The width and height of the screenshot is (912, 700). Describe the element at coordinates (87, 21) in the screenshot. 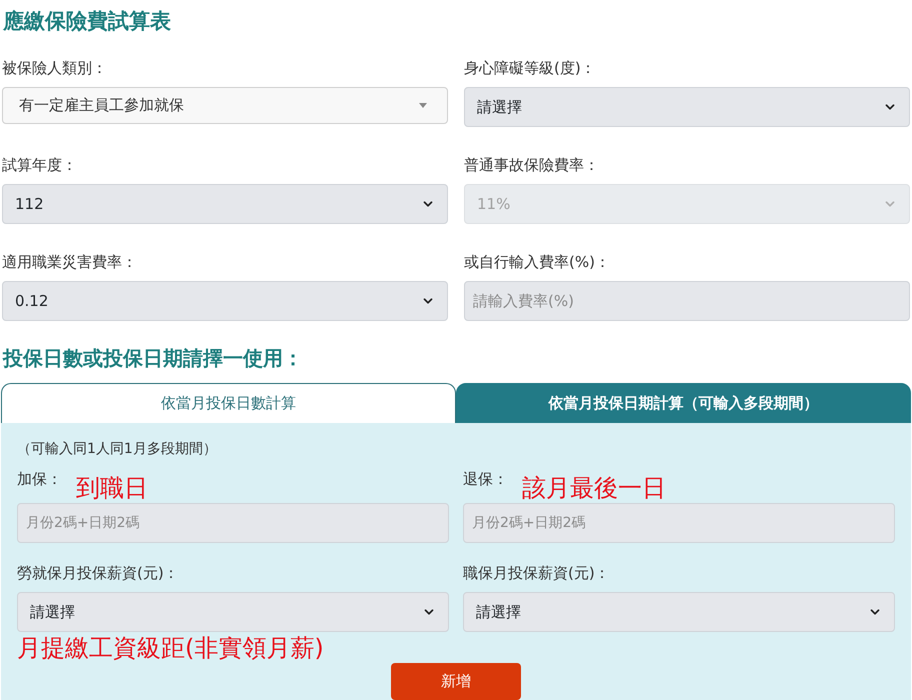

I see `page-title: 應繳保險費試算表` at that location.